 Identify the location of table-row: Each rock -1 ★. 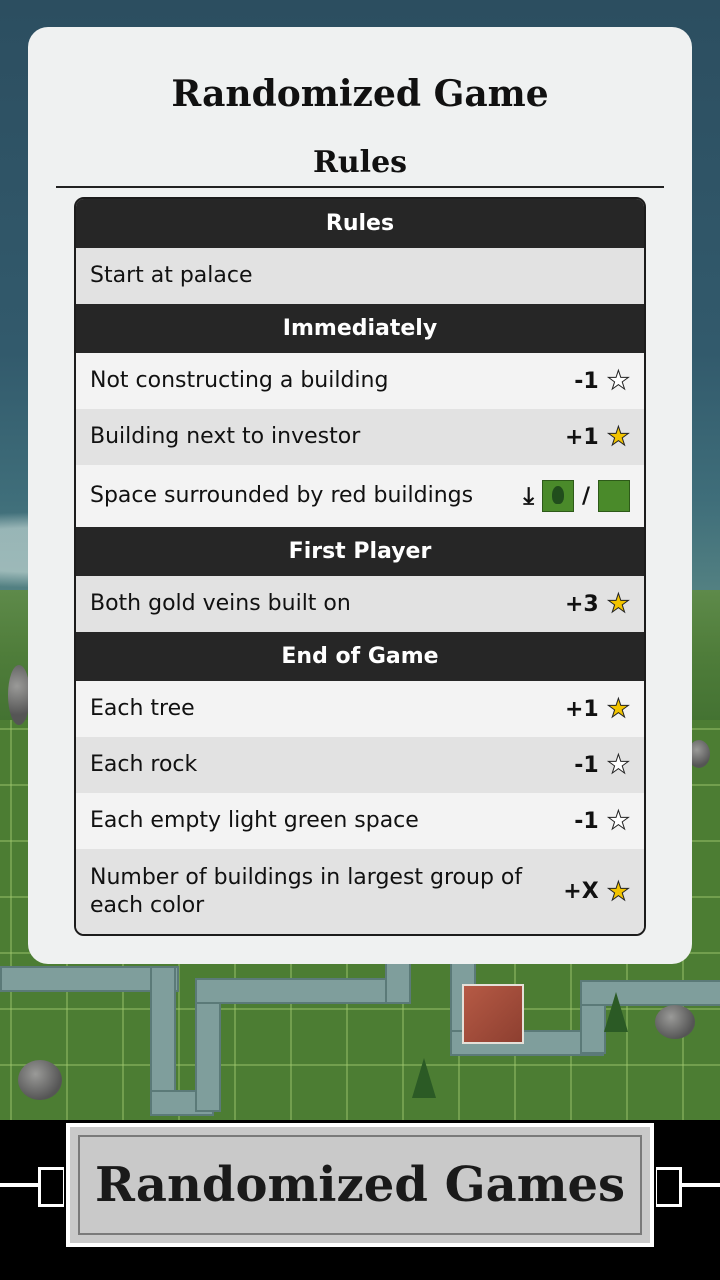
(360, 765).